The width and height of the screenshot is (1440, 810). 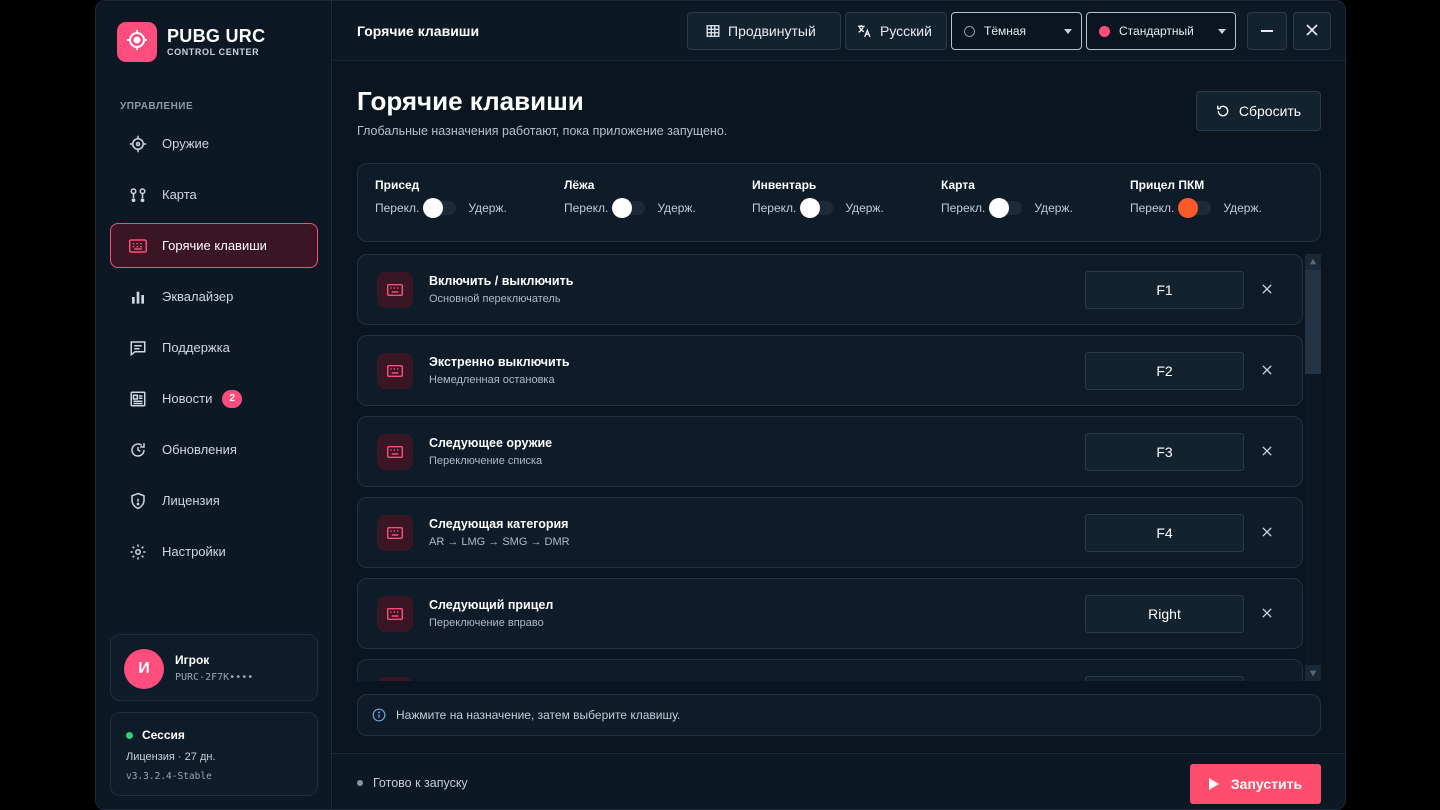 I want to click on scheme-value: Стандартный, so click(x=1156, y=31).